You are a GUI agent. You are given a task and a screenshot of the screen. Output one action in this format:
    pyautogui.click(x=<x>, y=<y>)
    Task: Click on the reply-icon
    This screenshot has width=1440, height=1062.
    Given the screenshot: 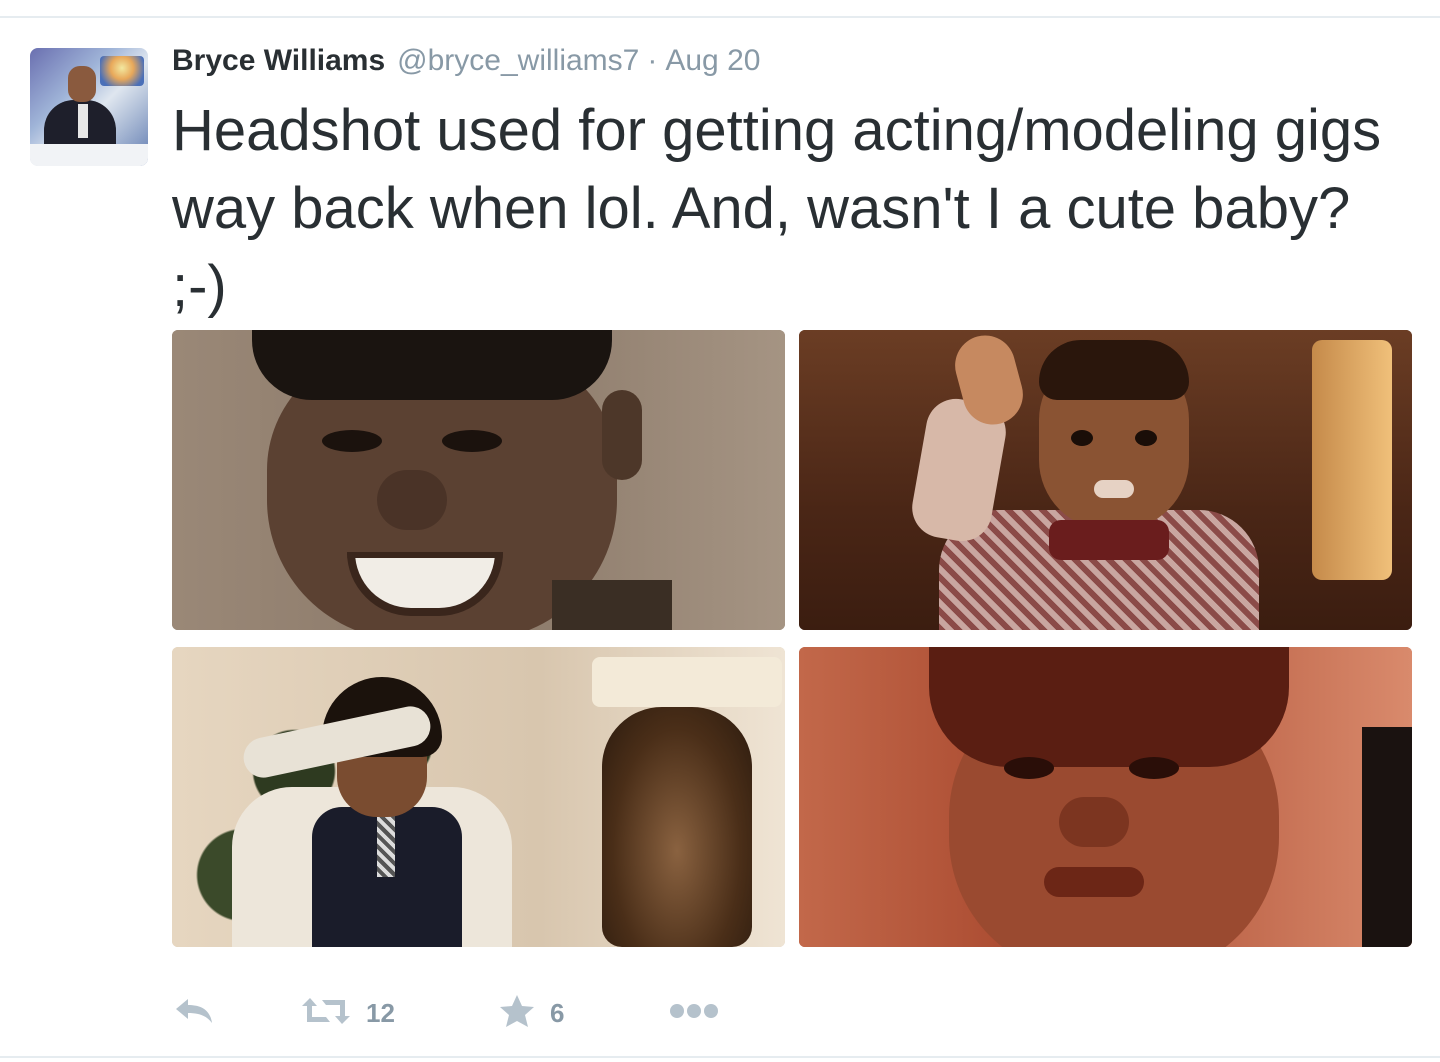 What is the action you would take?
    pyautogui.click(x=194, y=1013)
    